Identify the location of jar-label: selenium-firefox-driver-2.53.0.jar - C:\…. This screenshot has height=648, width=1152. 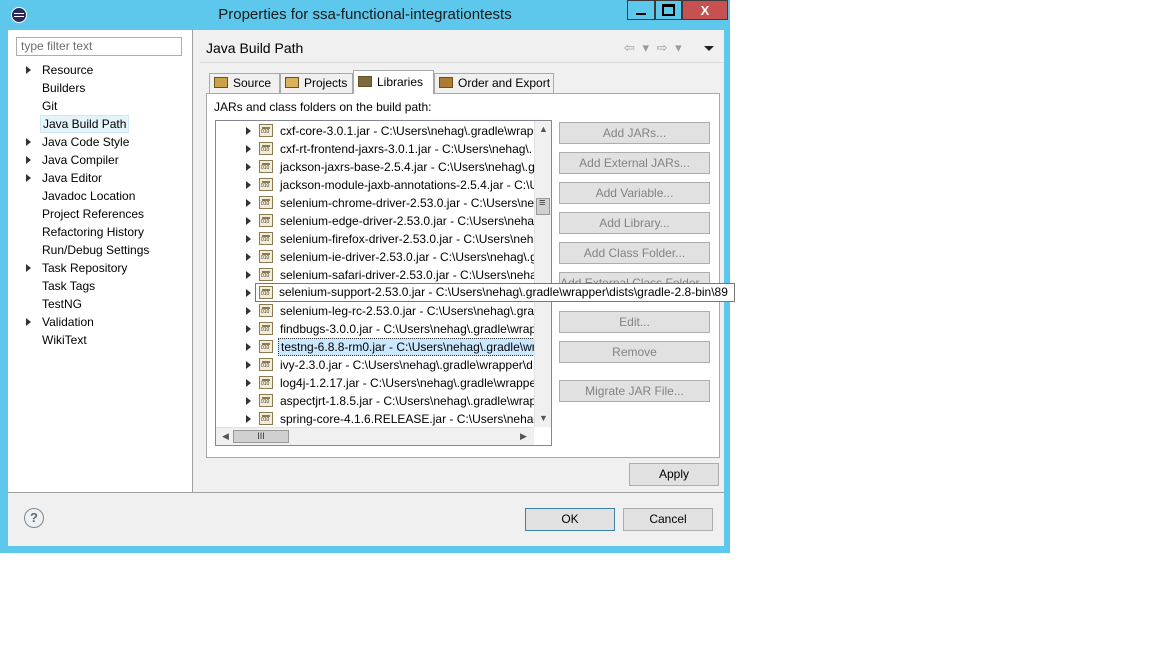
(407, 239).